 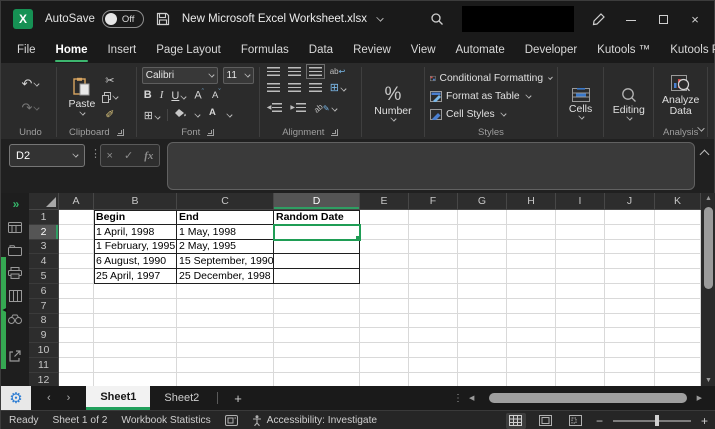 What do you see at coordinates (580, 336) in the screenshot?
I see `cell-I9` at bounding box center [580, 336].